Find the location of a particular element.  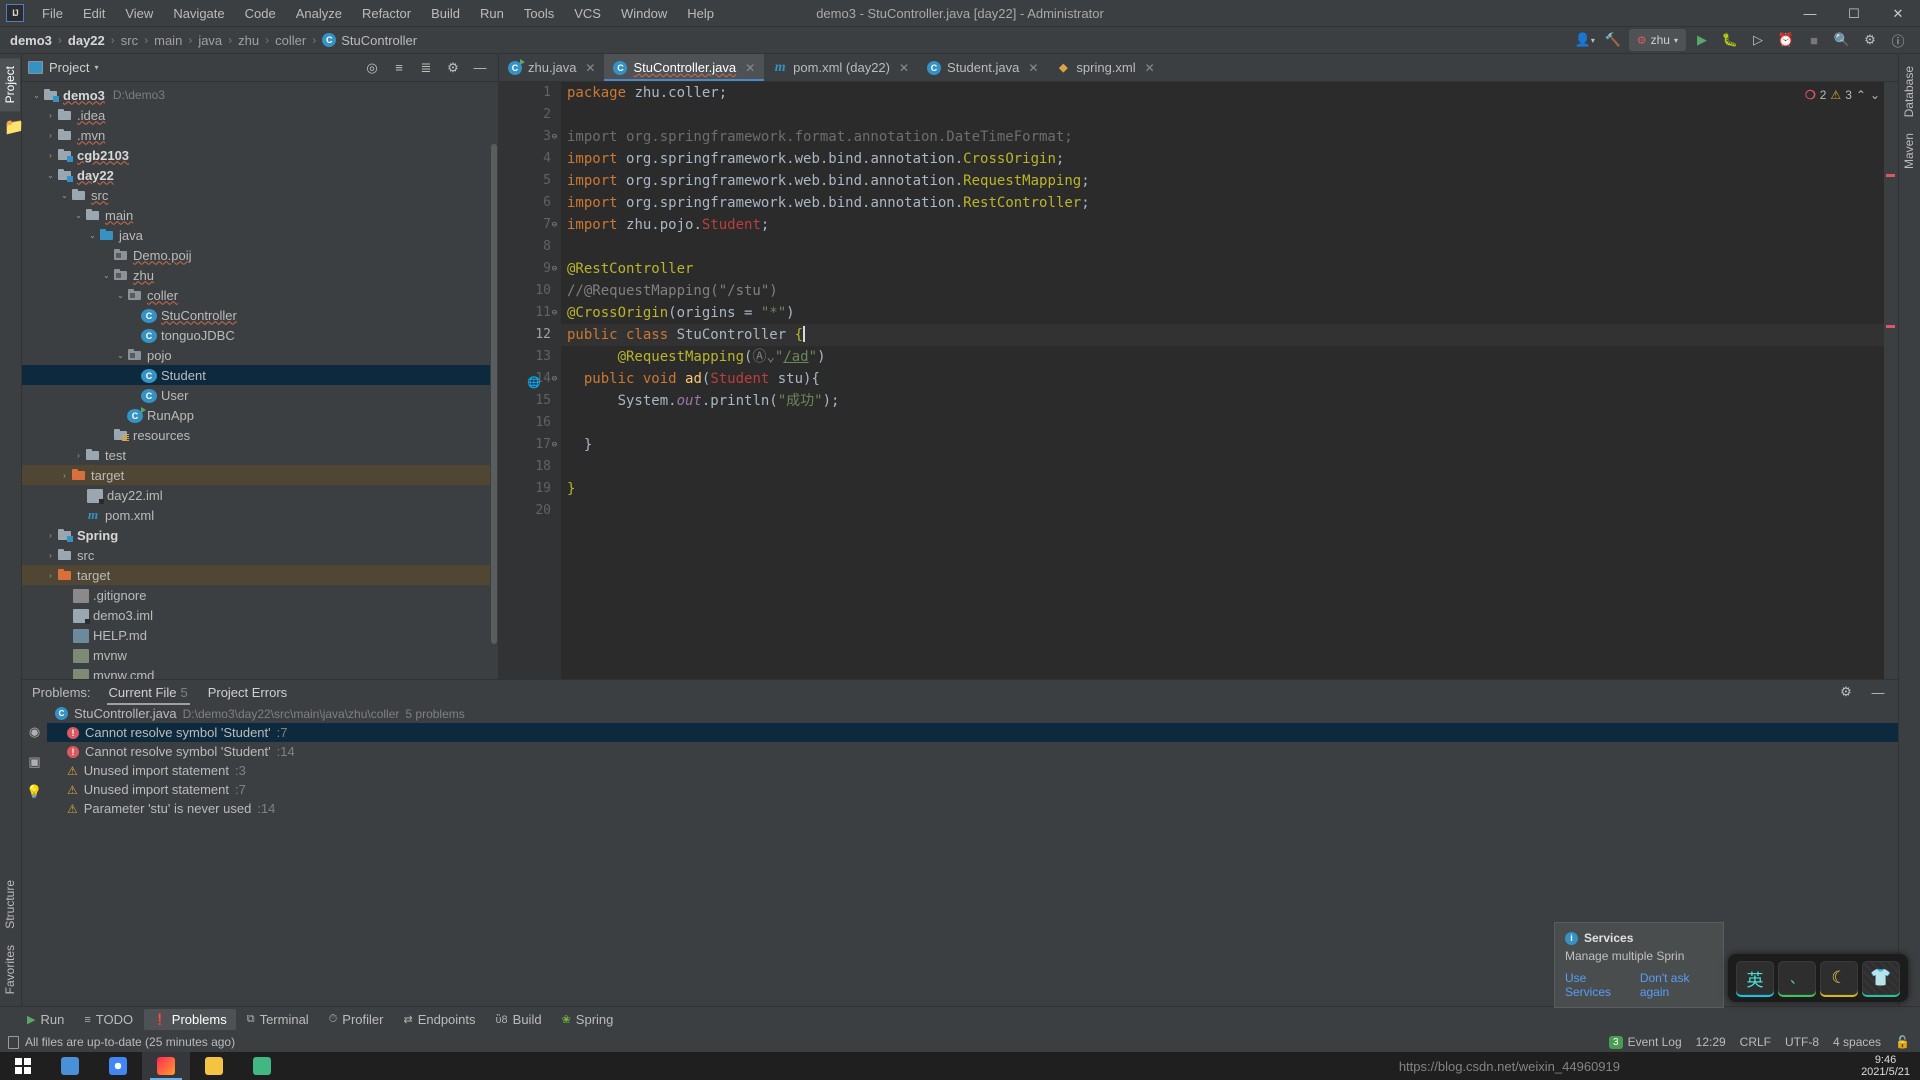

tree-item: ⌄ main is located at coordinates (260, 215).